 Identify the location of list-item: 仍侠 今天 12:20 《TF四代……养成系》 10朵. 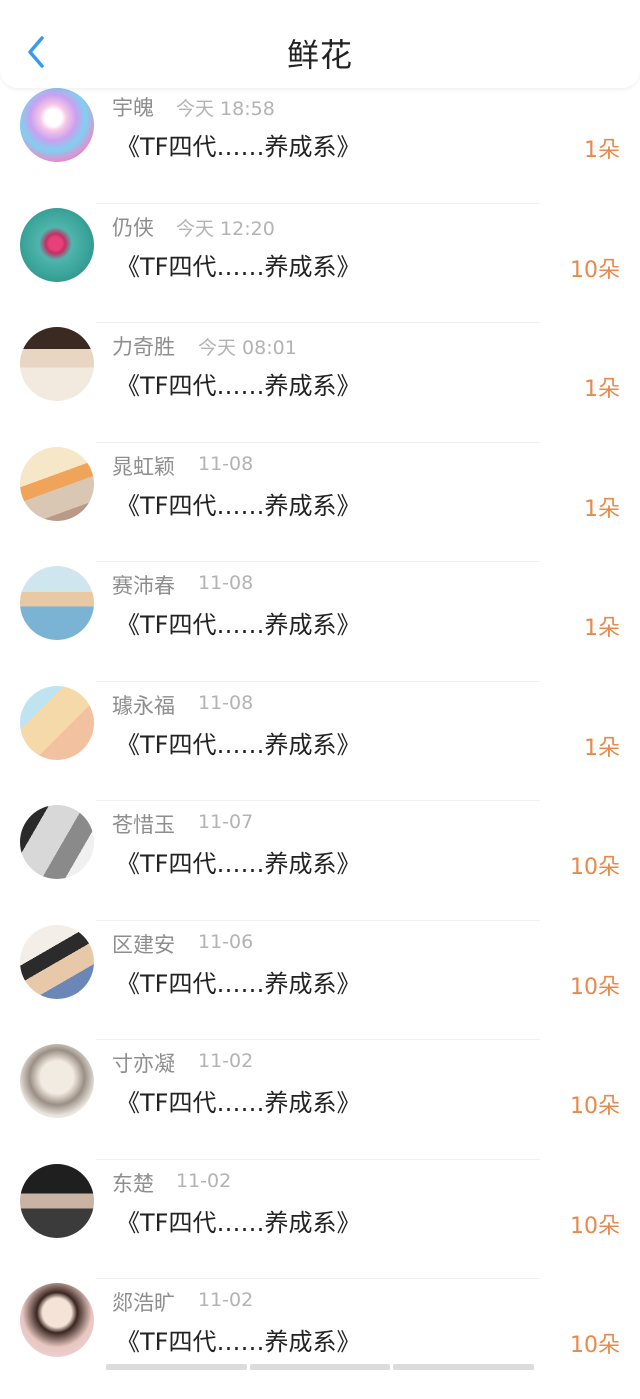
(320, 263).